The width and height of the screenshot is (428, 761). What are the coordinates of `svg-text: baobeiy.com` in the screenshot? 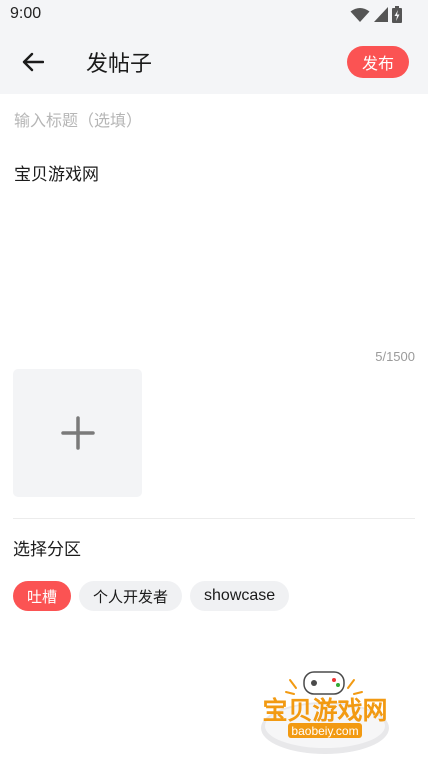 It's located at (324, 731).